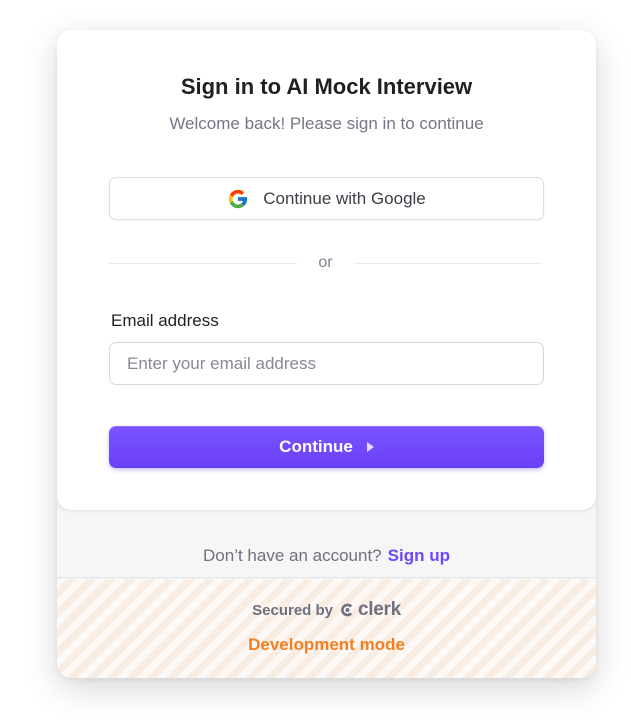  What do you see at coordinates (292, 610) in the screenshot?
I see `secured-by-text: Secured by` at bounding box center [292, 610].